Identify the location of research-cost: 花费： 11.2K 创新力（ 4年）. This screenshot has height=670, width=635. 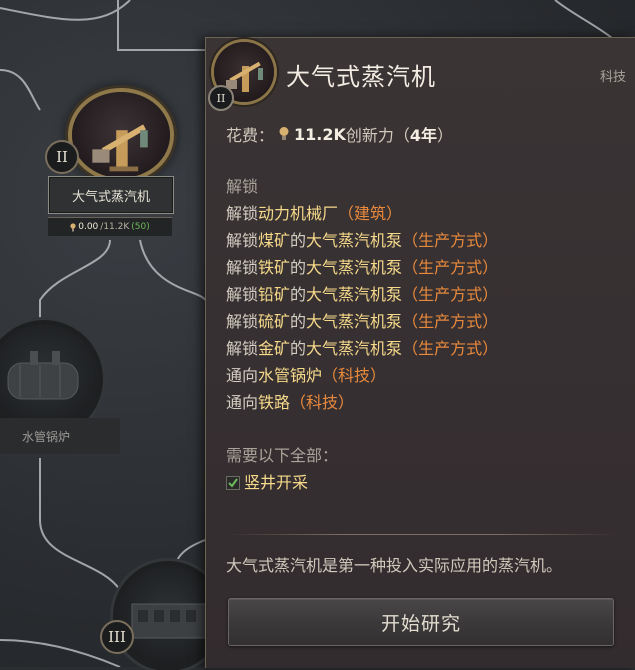
(339, 134).